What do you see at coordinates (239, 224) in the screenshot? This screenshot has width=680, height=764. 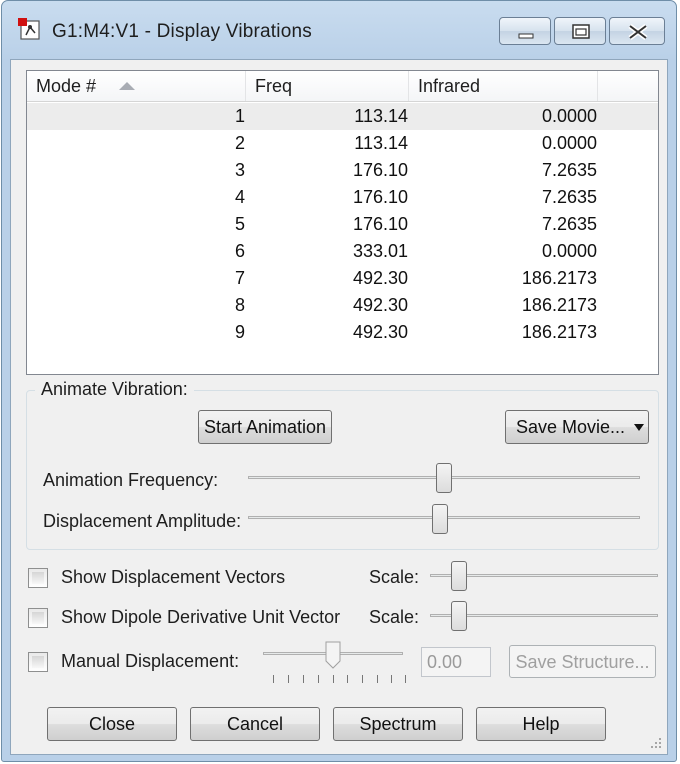 I see `mode-cell: 5` at bounding box center [239, 224].